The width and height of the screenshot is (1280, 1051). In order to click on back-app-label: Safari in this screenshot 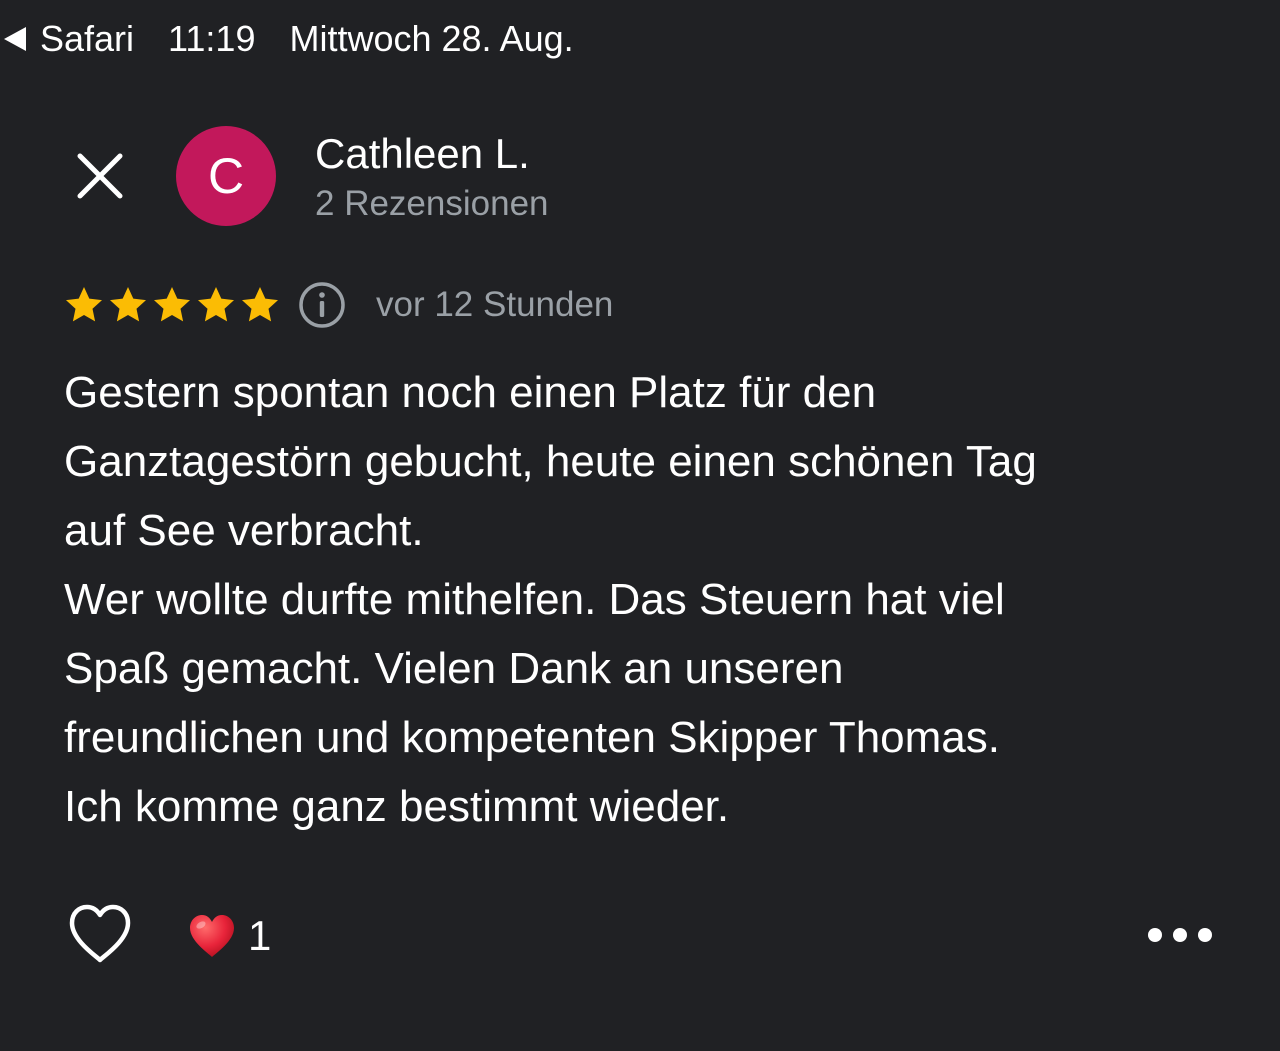, I will do `click(87, 38)`.